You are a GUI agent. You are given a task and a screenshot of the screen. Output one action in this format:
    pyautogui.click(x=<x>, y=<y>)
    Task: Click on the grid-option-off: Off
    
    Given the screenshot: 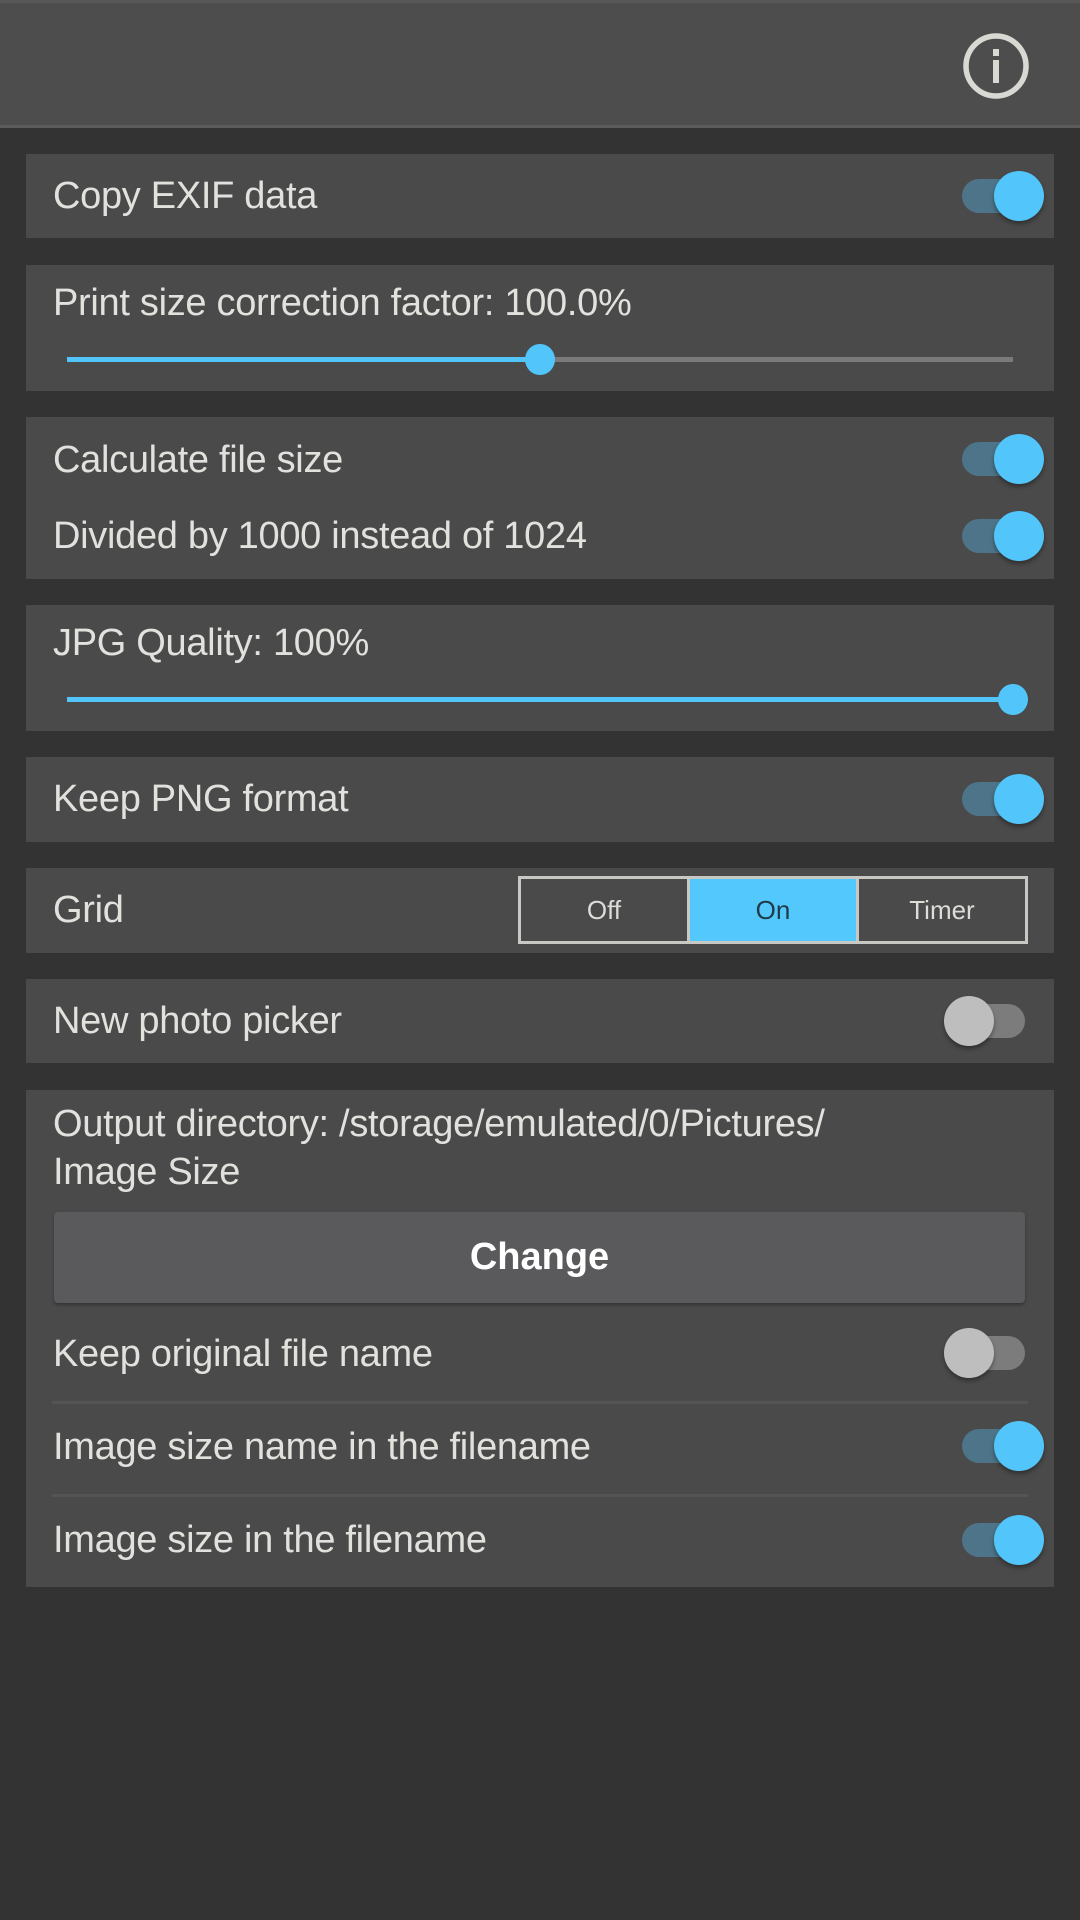 What is the action you would take?
    pyautogui.click(x=604, y=910)
    